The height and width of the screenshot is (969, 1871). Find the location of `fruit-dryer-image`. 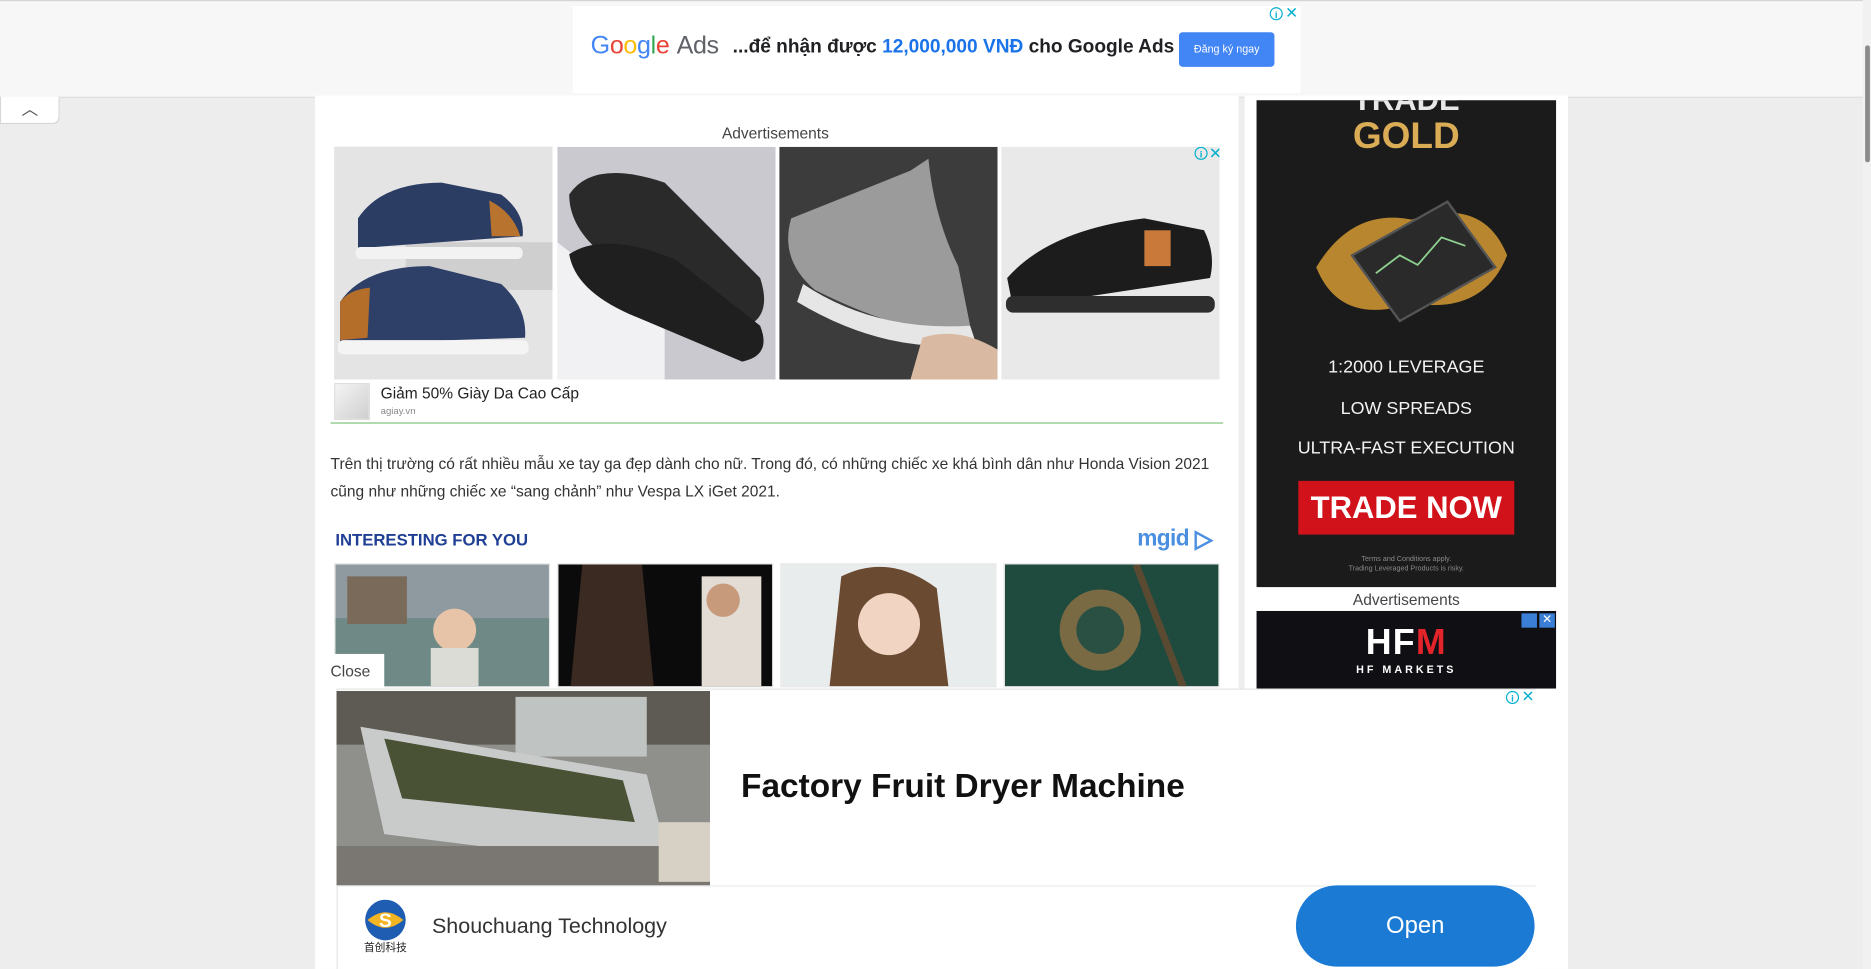

fruit-dryer-image is located at coordinates (523, 788).